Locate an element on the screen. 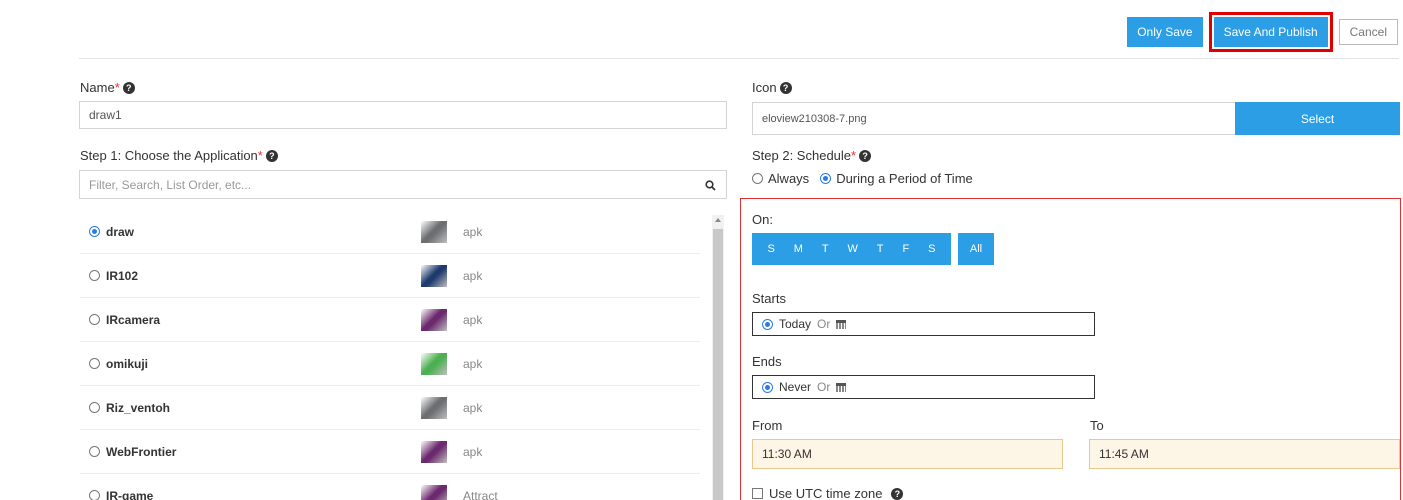  utc-option: Use UTC time zone? is located at coordinates (828, 493).